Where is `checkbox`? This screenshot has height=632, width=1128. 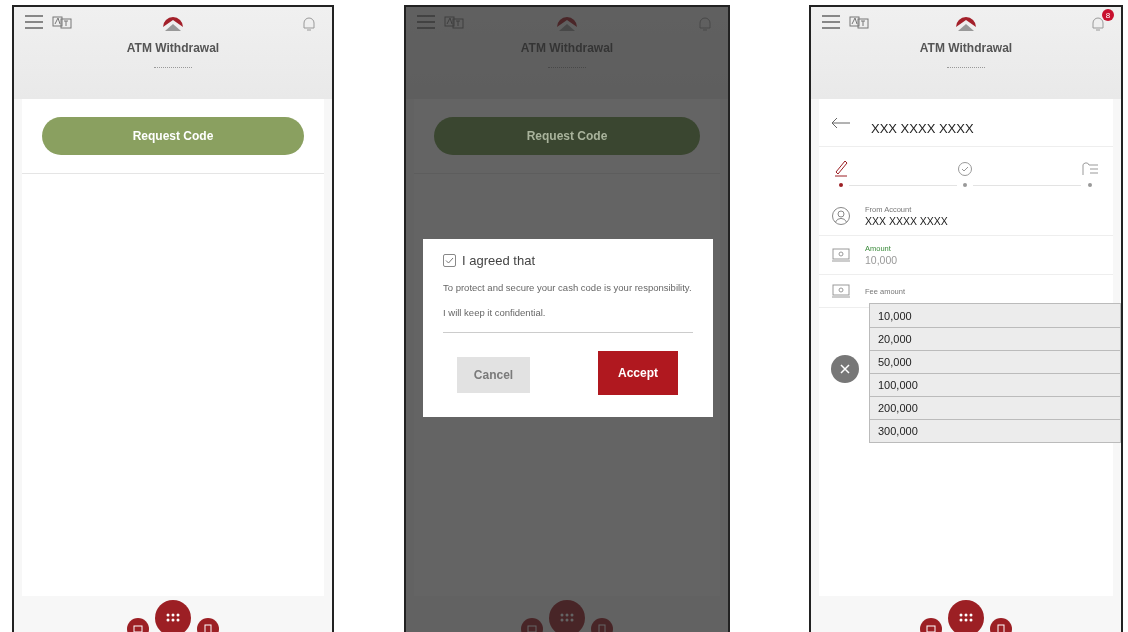
checkbox is located at coordinates (449, 260).